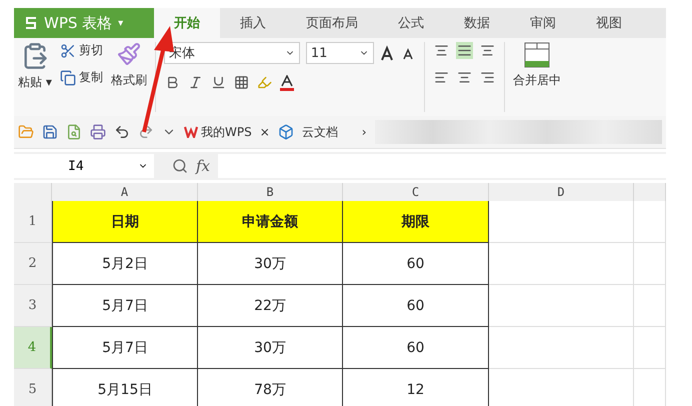 Image resolution: width=692 pixels, height=406 pixels. Describe the element at coordinates (537, 55) in the screenshot. I see `merge-cells-icon` at that location.